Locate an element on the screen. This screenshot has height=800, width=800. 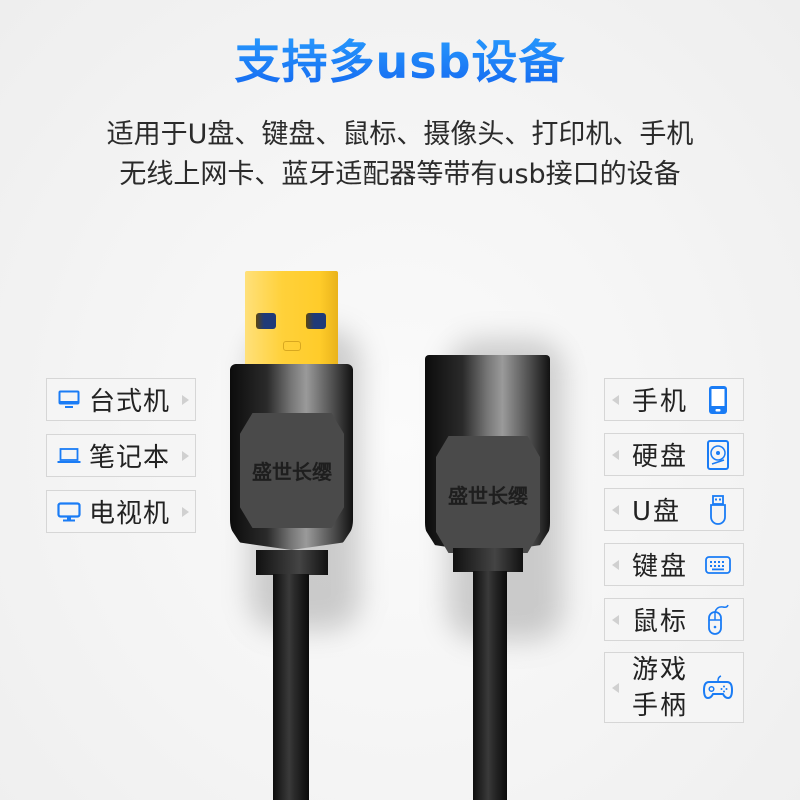
hard-disk-icon is located at coordinates (718, 454).